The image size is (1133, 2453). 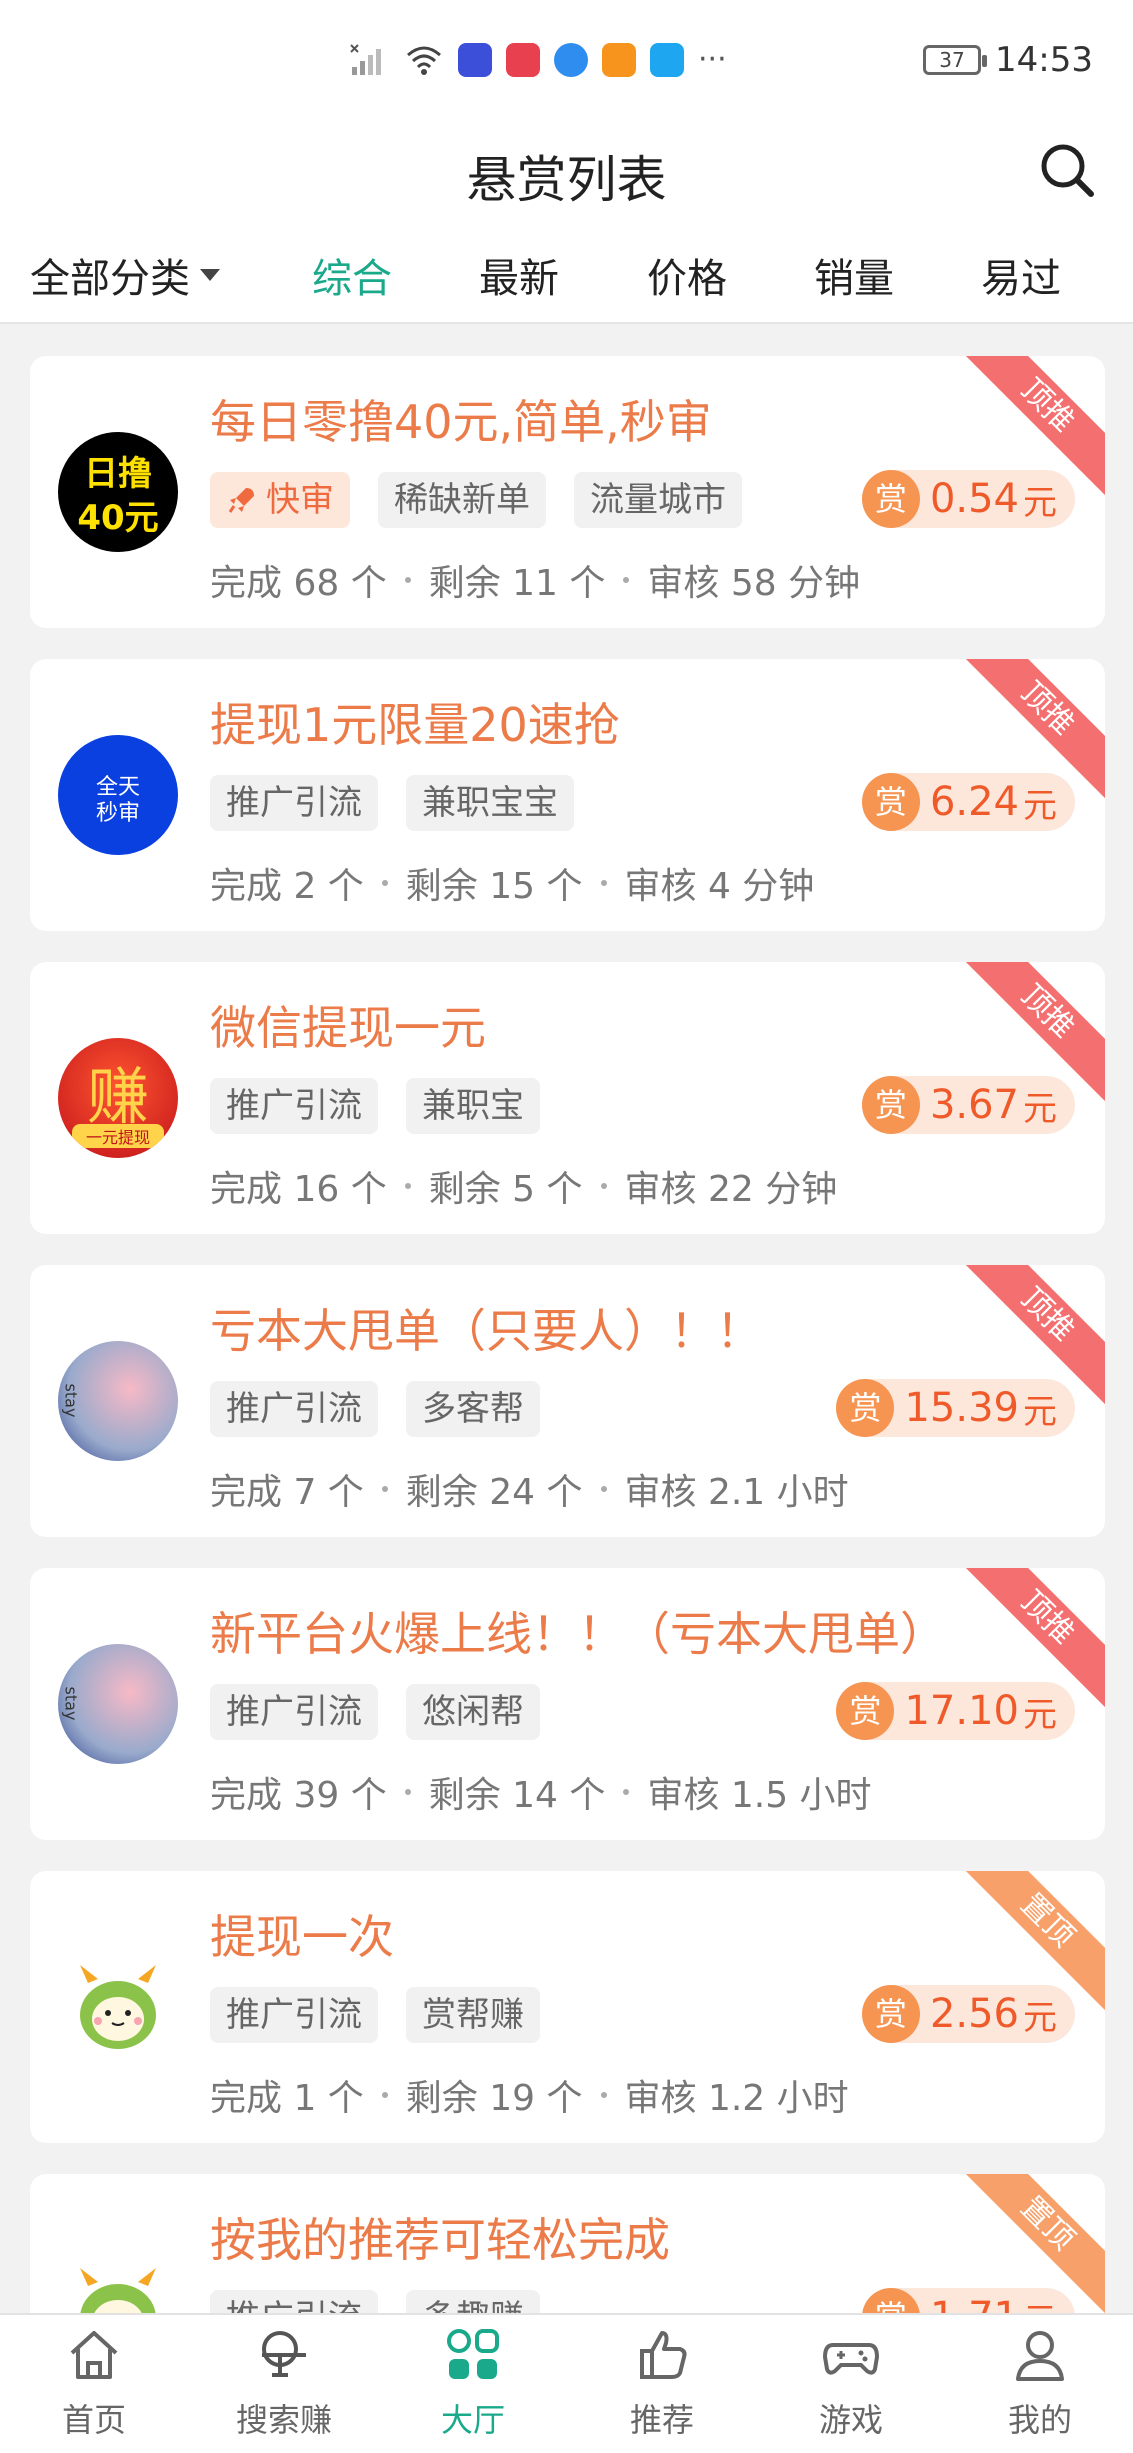 I want to click on nav-label: 我的, so click(x=1039, y=2420).